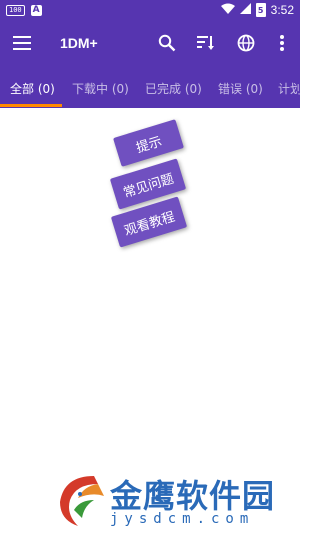 The height and width of the screenshot is (533, 320). What do you see at coordinates (31, 105) in the screenshot?
I see `tab-indicator` at bounding box center [31, 105].